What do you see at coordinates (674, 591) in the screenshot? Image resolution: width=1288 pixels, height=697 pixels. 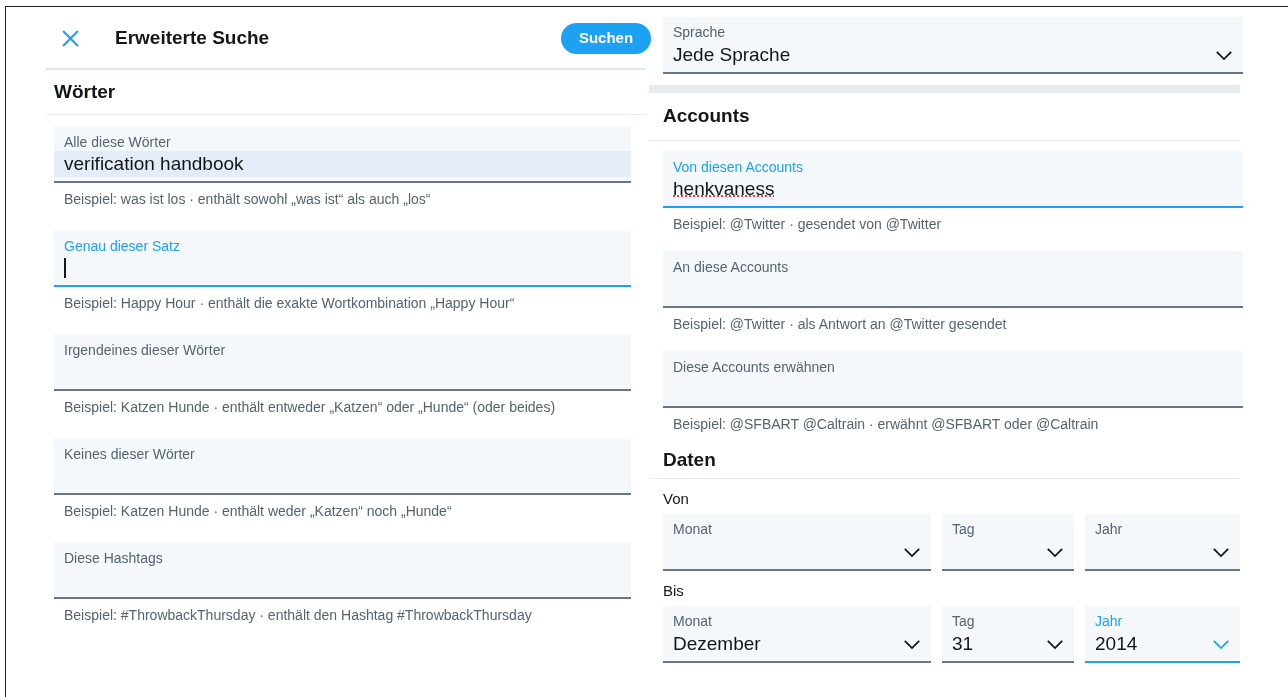 I see `range-label: Bis` at bounding box center [674, 591].